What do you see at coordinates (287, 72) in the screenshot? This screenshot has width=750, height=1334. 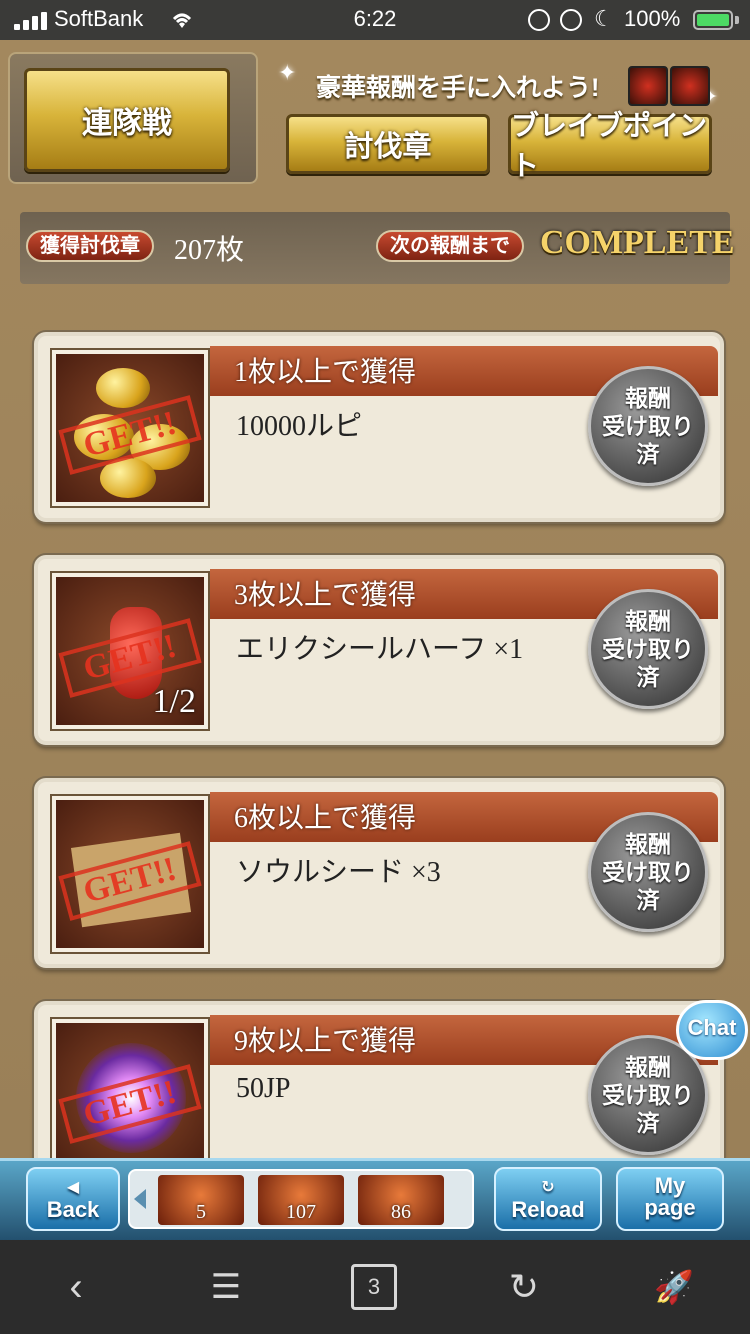 I see `sparkle-icon: ✦` at bounding box center [287, 72].